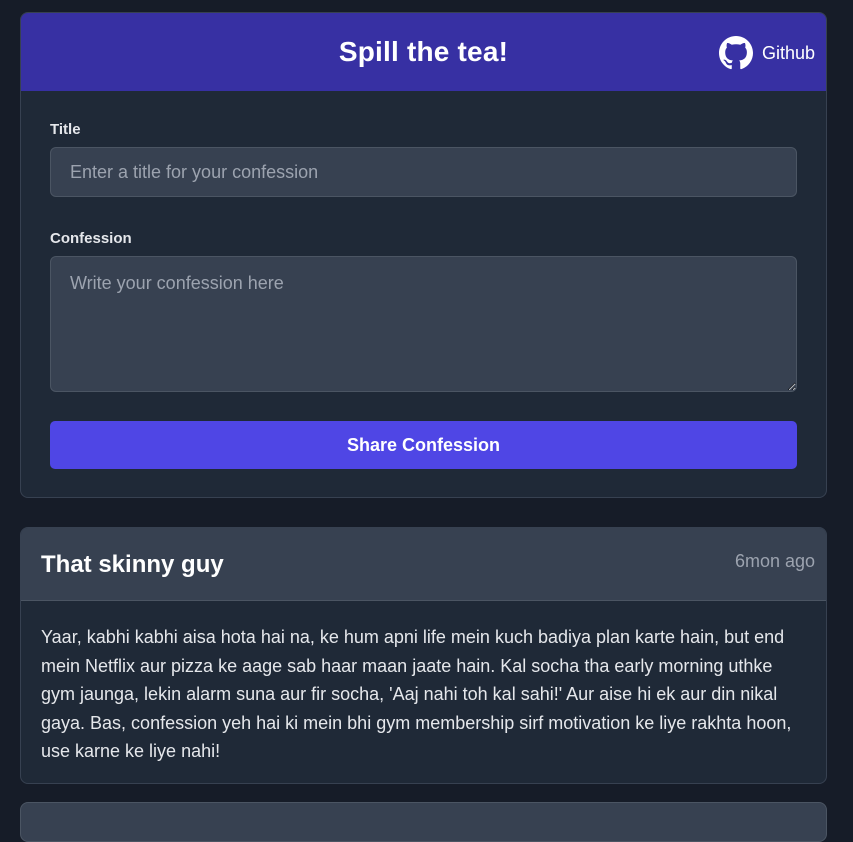  I want to click on post-timestamp: 6mon ago, so click(774, 561).